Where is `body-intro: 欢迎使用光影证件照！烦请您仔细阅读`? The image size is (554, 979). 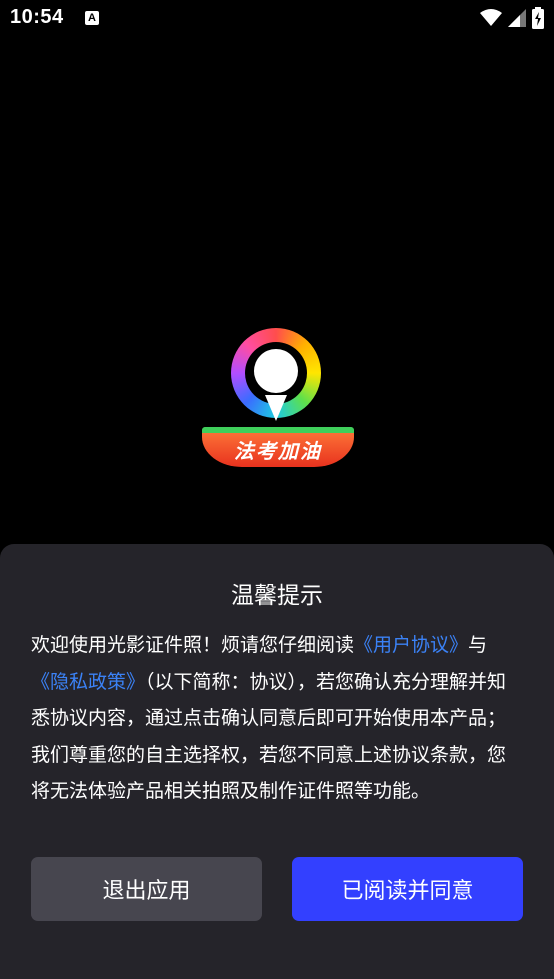
body-intro: 欢迎使用光影证件照！烦请您仔细阅读 is located at coordinates (193, 645).